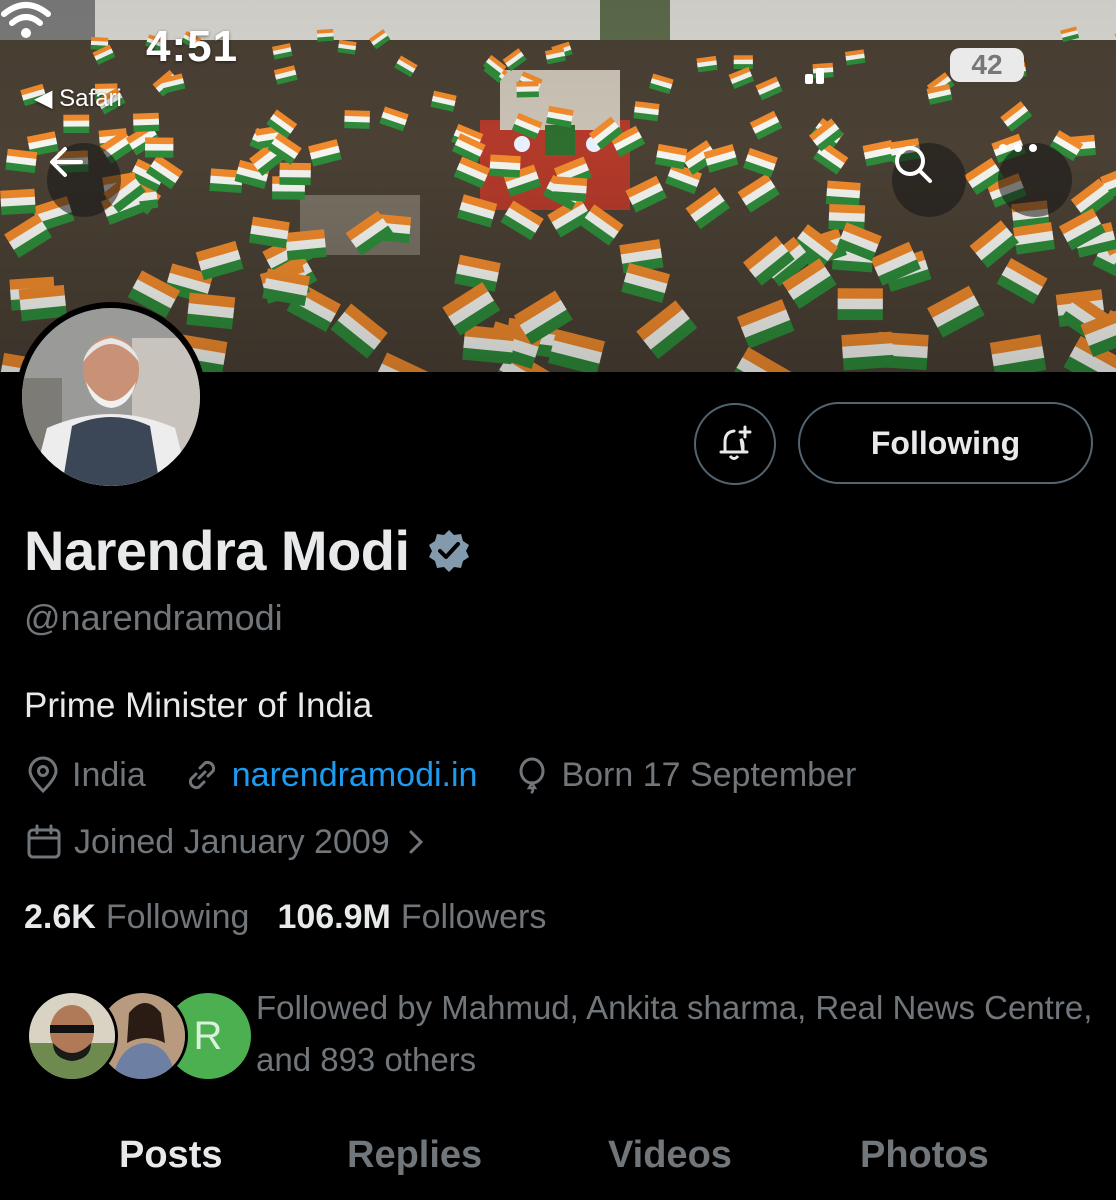  I want to click on arrow-left-icon, so click(66, 162).